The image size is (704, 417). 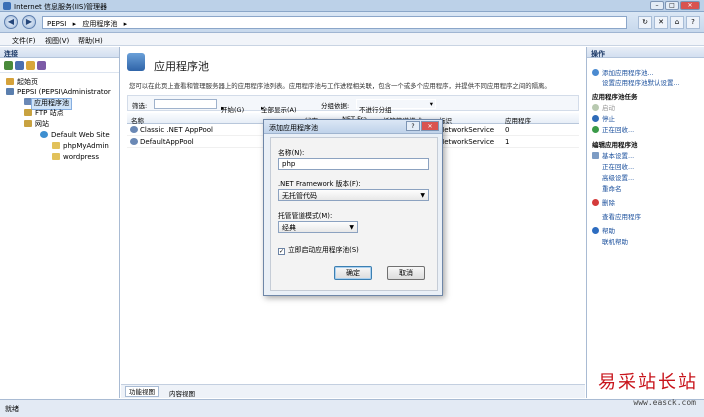 I want to click on settings-icon, so click(x=595, y=155).